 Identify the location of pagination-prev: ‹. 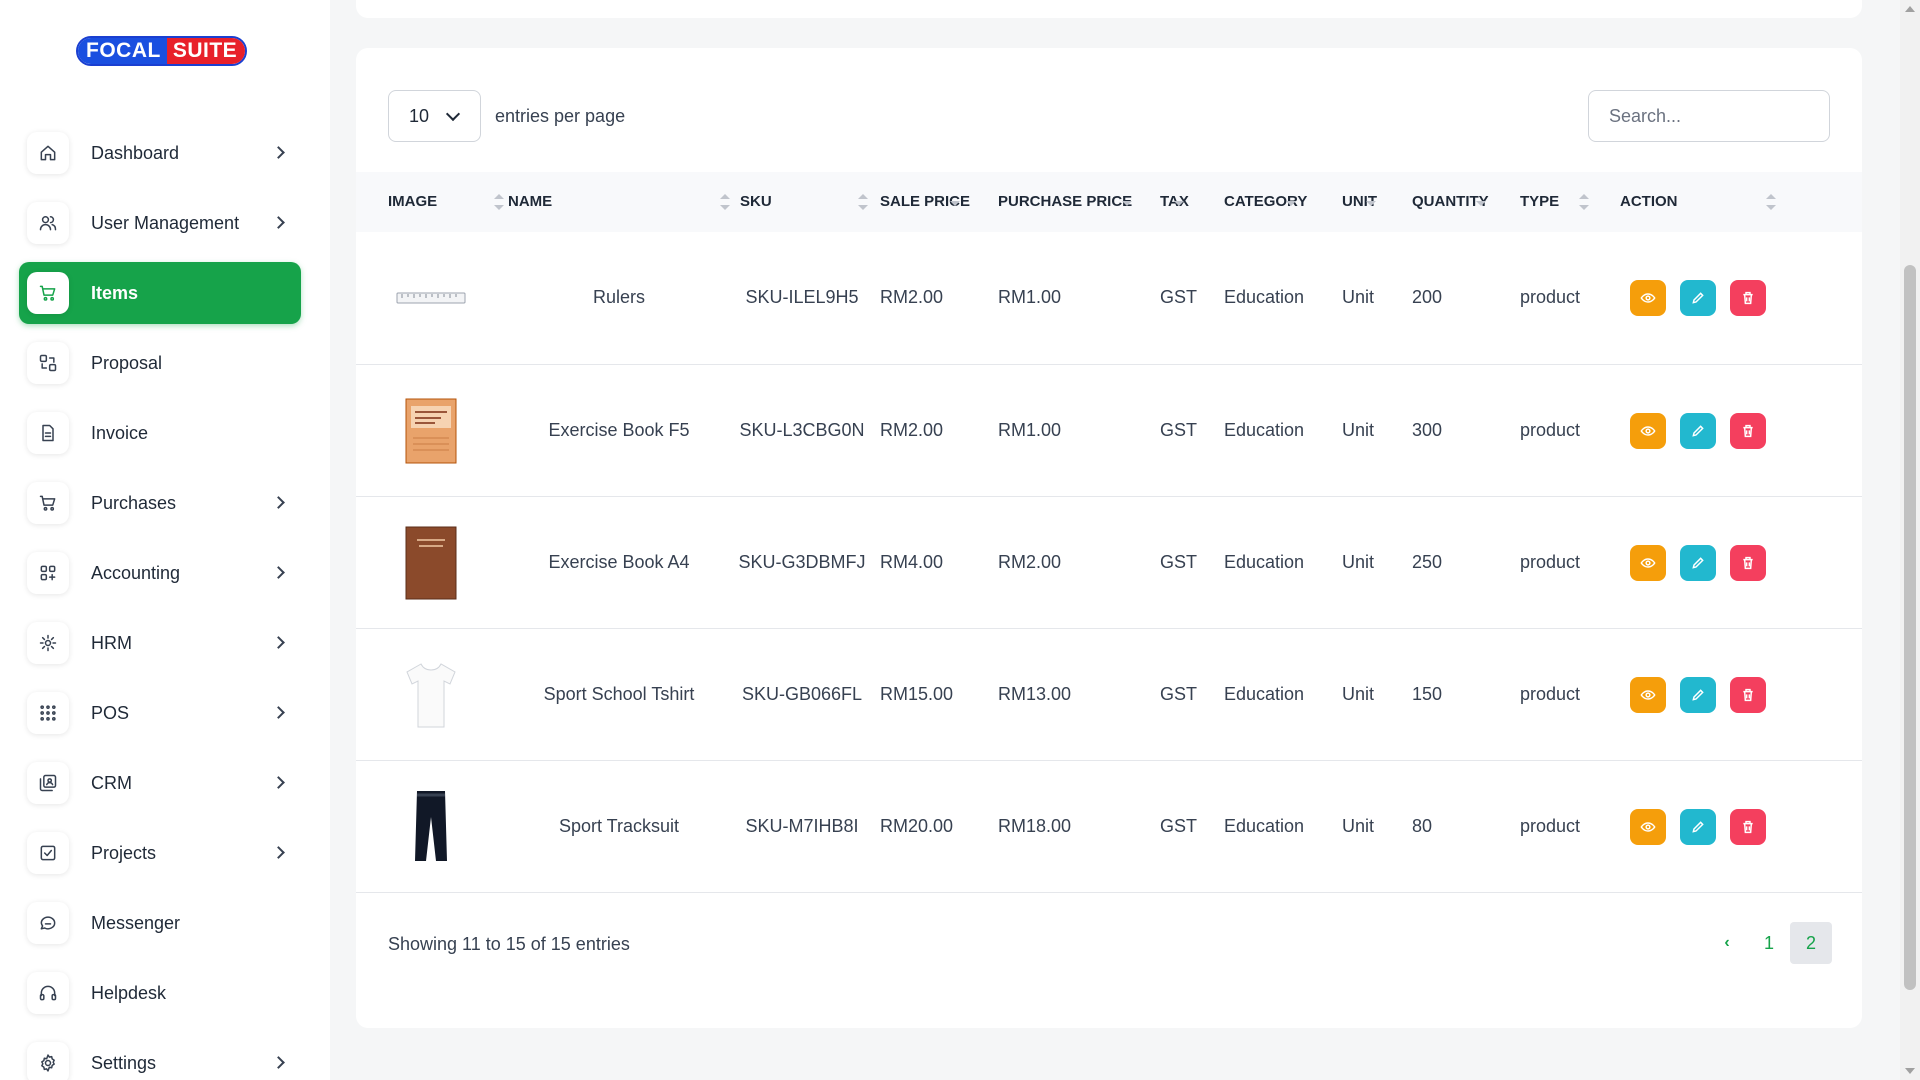
(1727, 943).